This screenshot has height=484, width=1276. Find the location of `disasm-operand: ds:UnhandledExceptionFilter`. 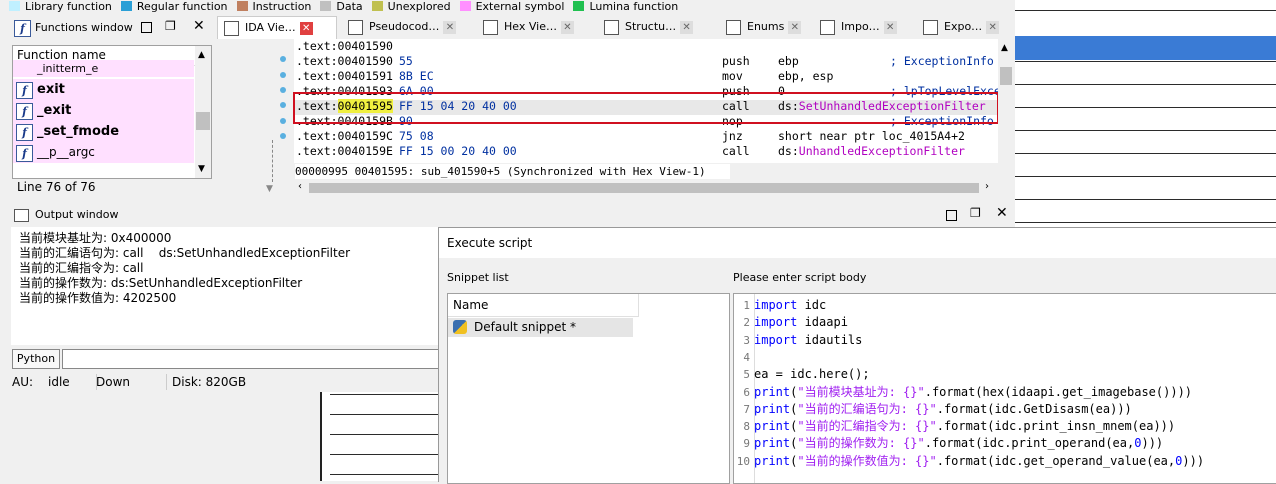

disasm-operand: ds:UnhandledExceptionFilter is located at coordinates (871, 151).